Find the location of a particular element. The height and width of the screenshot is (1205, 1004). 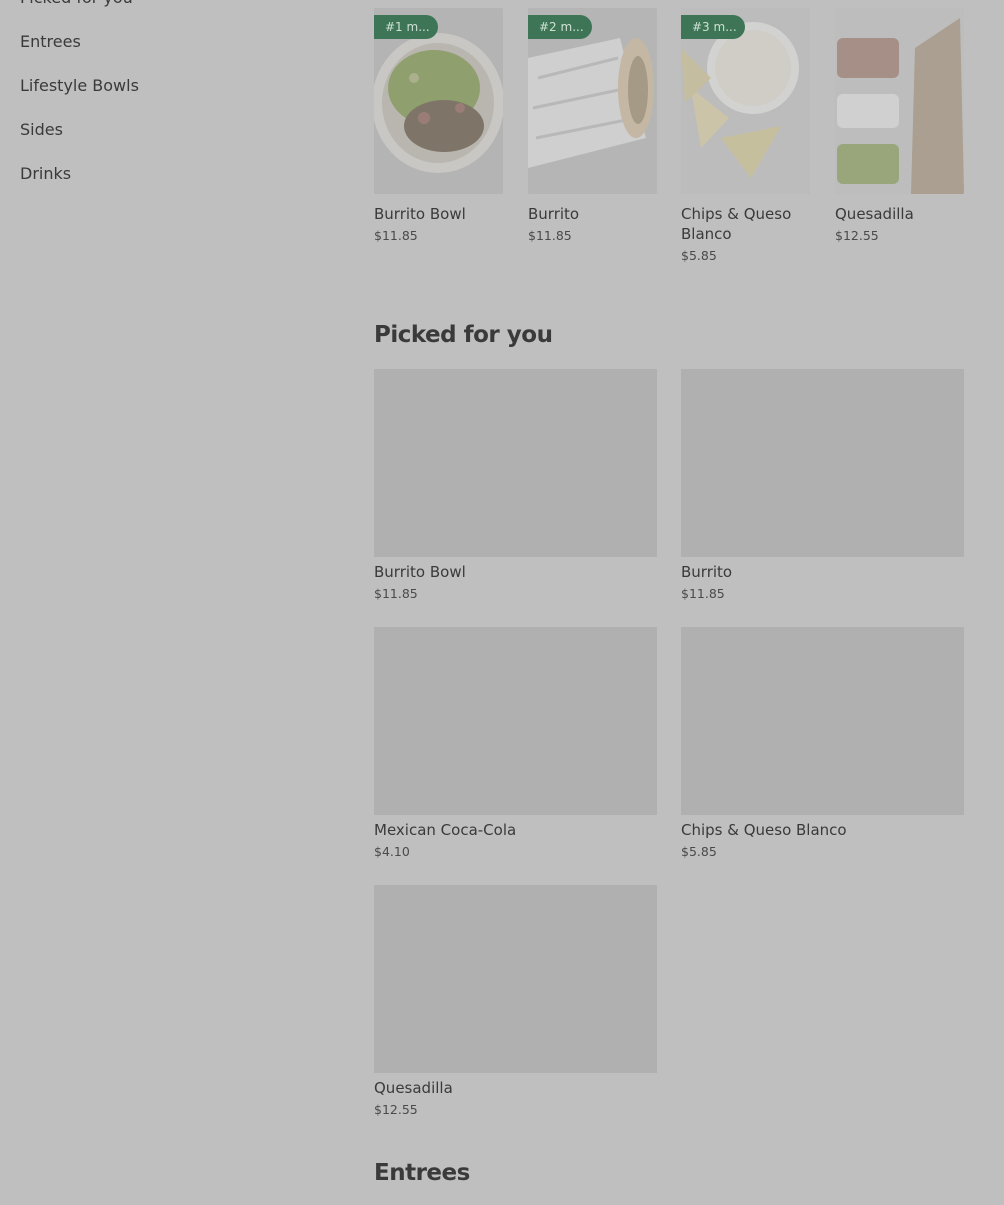

featured-card-burrito-bowl: #1 m... Burrito Bowl $11.85 is located at coordinates (438, 126).